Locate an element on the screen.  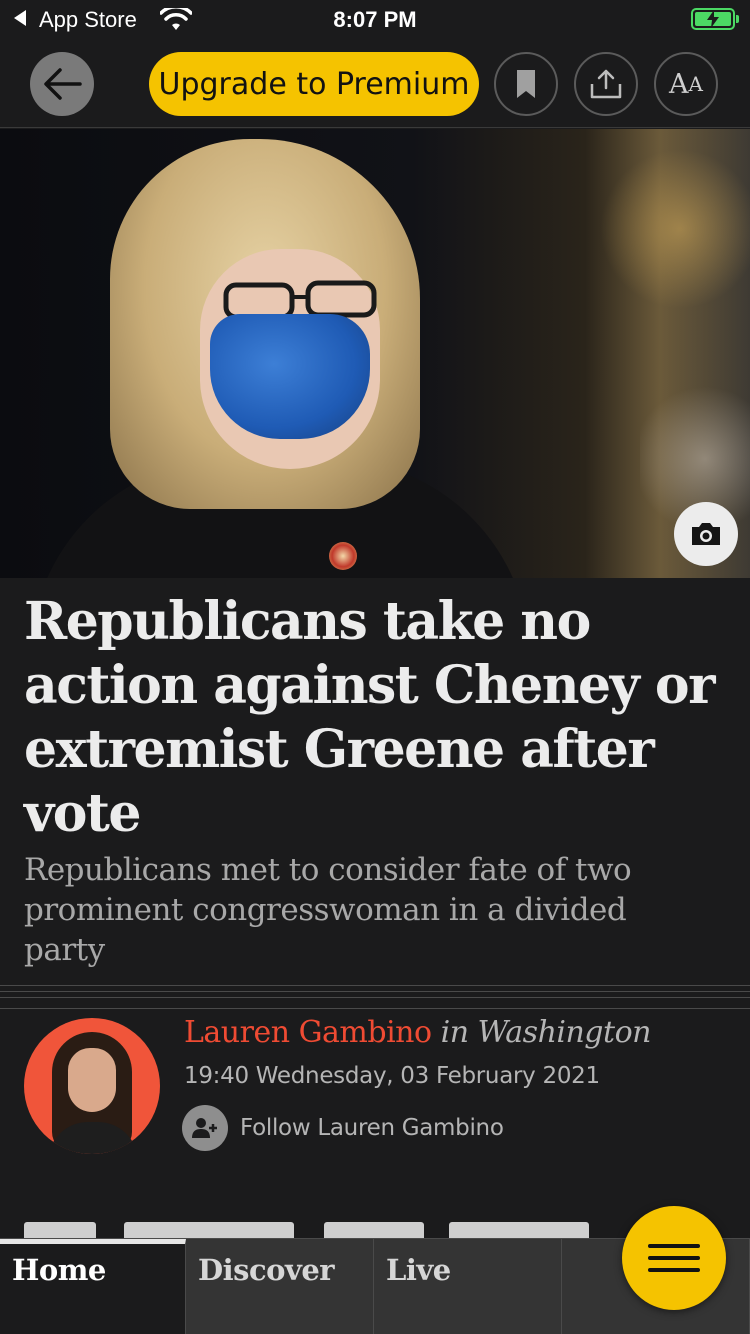
share-button is located at coordinates (606, 84).